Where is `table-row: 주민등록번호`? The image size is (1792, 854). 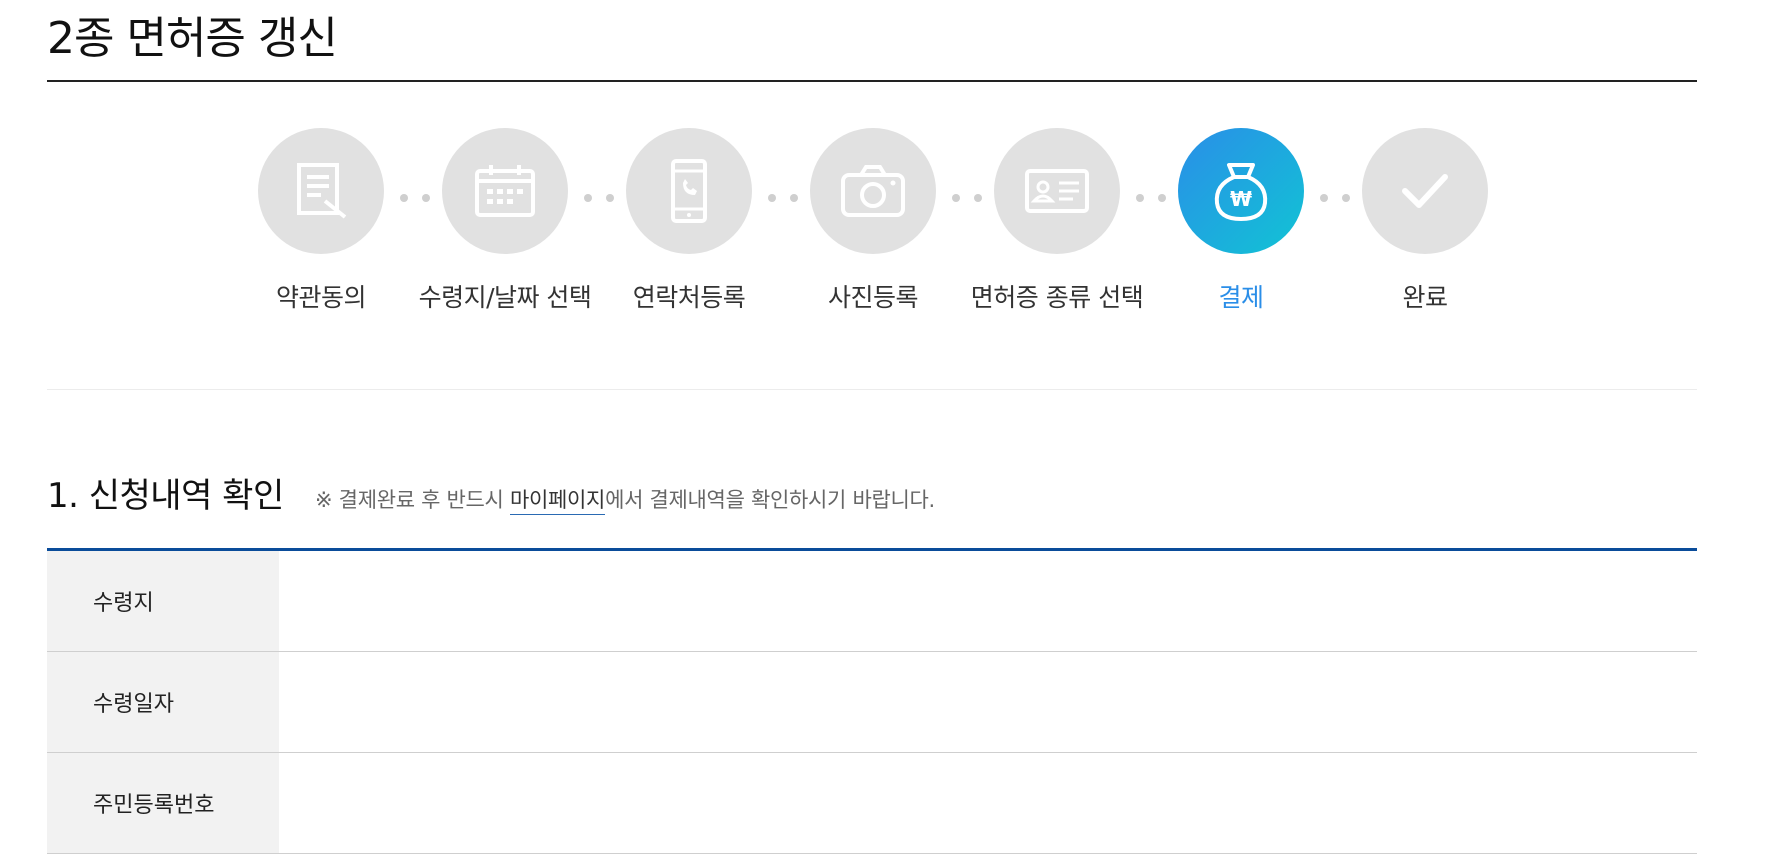
table-row: 주민등록번호 is located at coordinates (872, 803).